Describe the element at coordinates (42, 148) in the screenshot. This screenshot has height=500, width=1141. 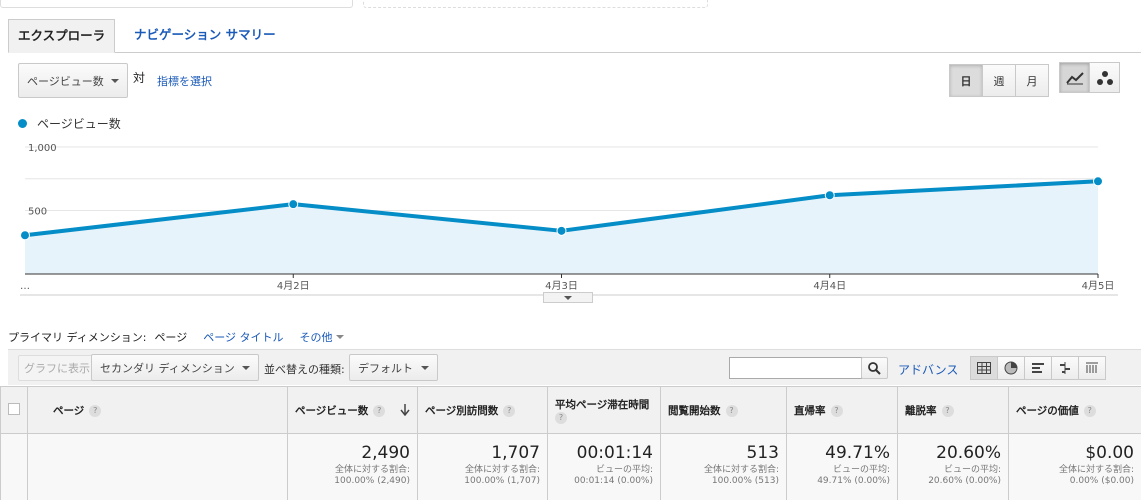
I see `y-tick-label: 1,000` at that location.